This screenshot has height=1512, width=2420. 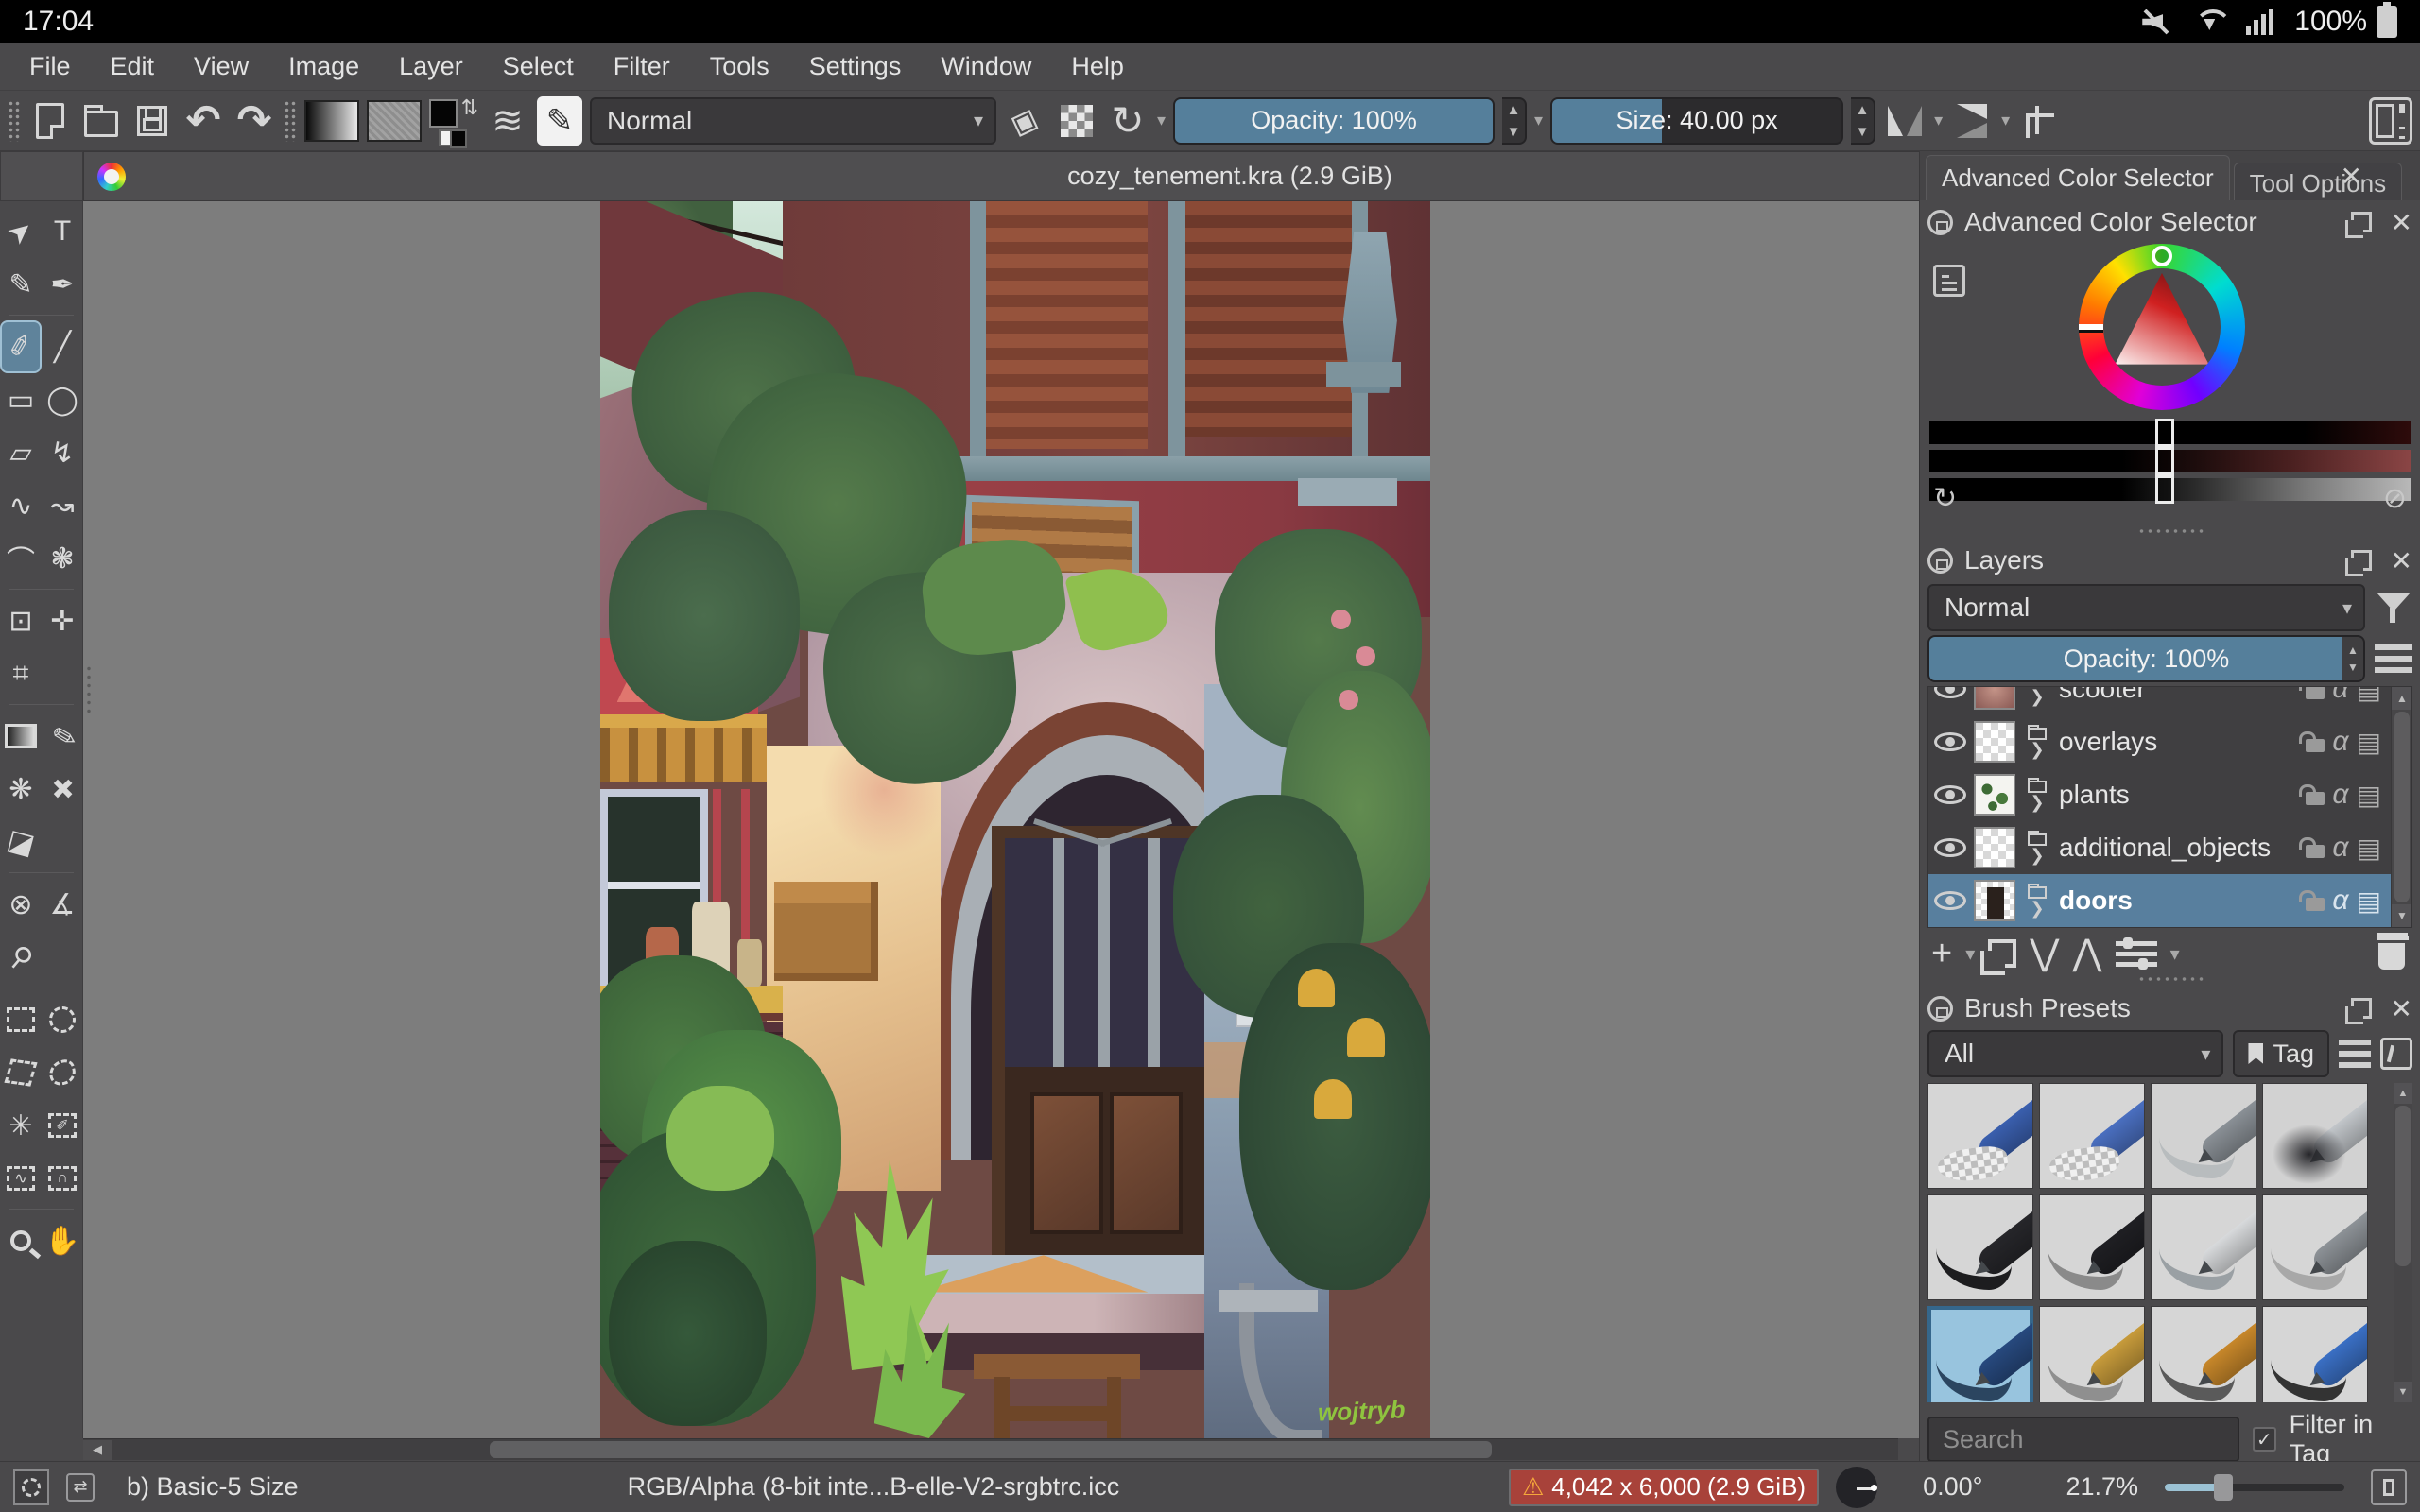 I want to click on menu-settings: Settings, so click(x=856, y=66).